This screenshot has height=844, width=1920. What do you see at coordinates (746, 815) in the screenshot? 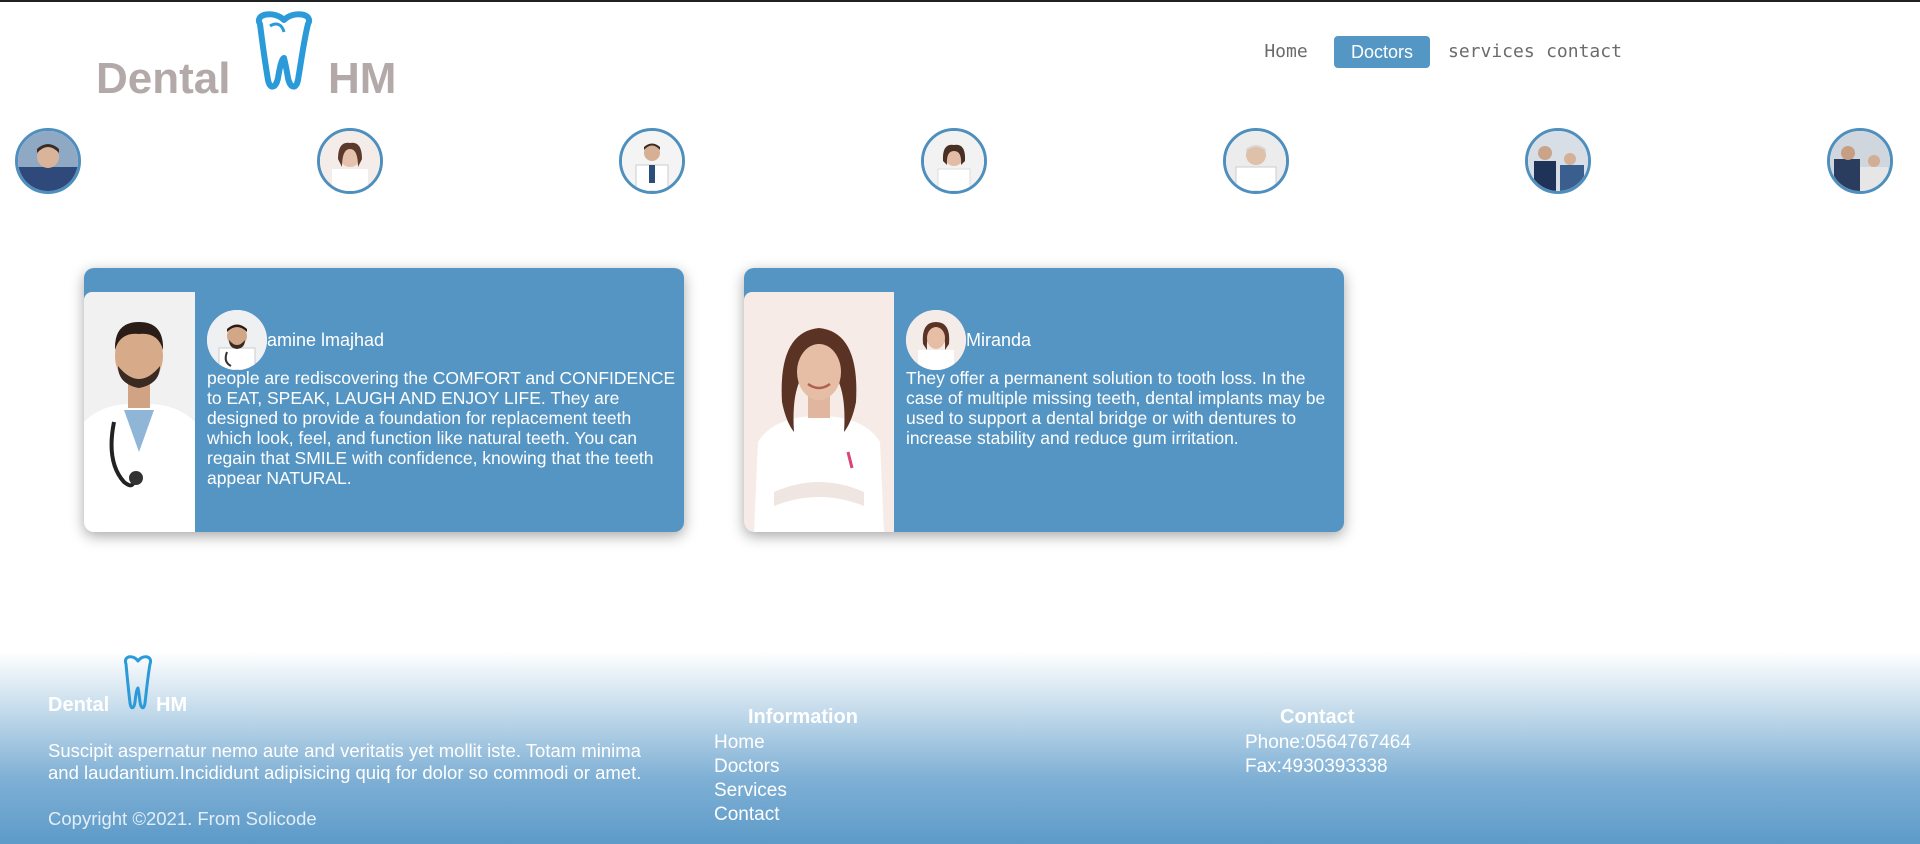
I see `footer-link-contact: Contact` at bounding box center [746, 815].